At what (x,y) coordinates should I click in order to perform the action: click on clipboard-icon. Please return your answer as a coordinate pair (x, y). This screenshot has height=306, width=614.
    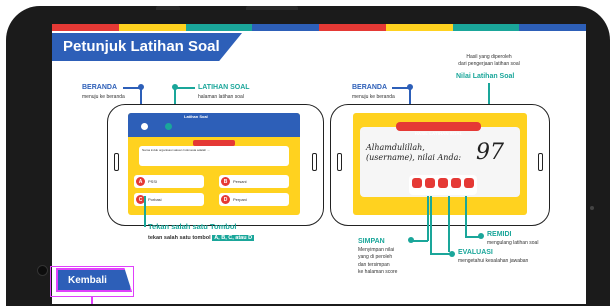
    Looking at the image, I should click on (430, 183).